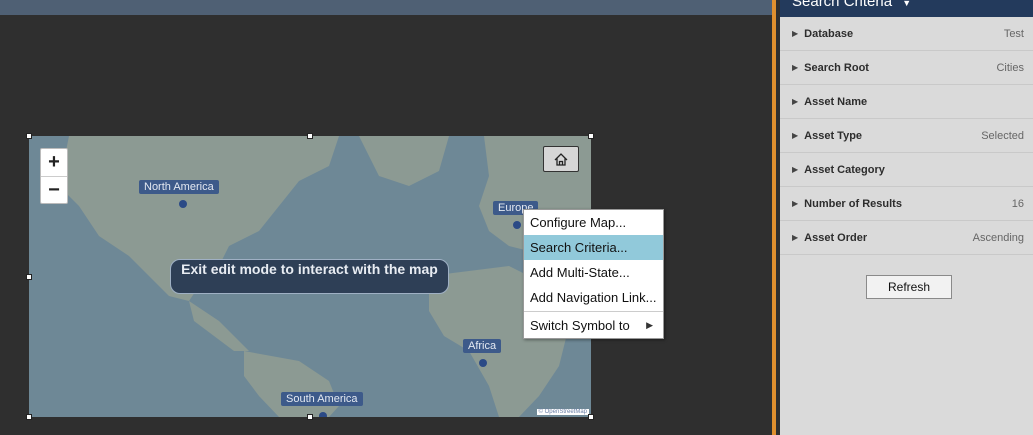 This screenshot has height=435, width=1033. I want to click on home-button, so click(561, 159).